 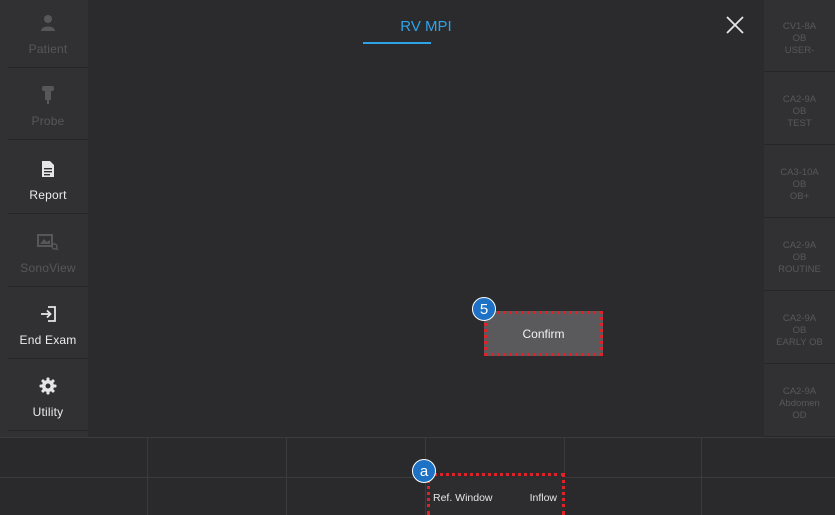 What do you see at coordinates (799, 415) in the screenshot?
I see `preset-name: OD` at bounding box center [799, 415].